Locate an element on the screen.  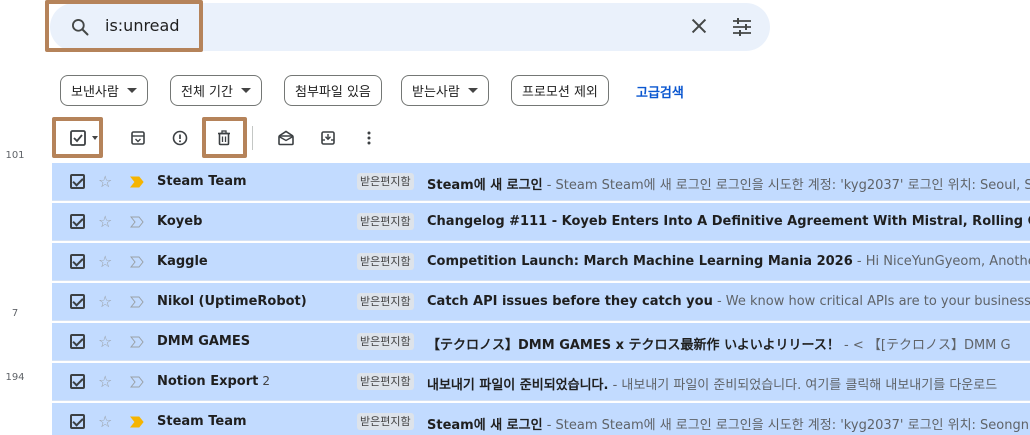
more-vert-icon is located at coordinates (369, 138).